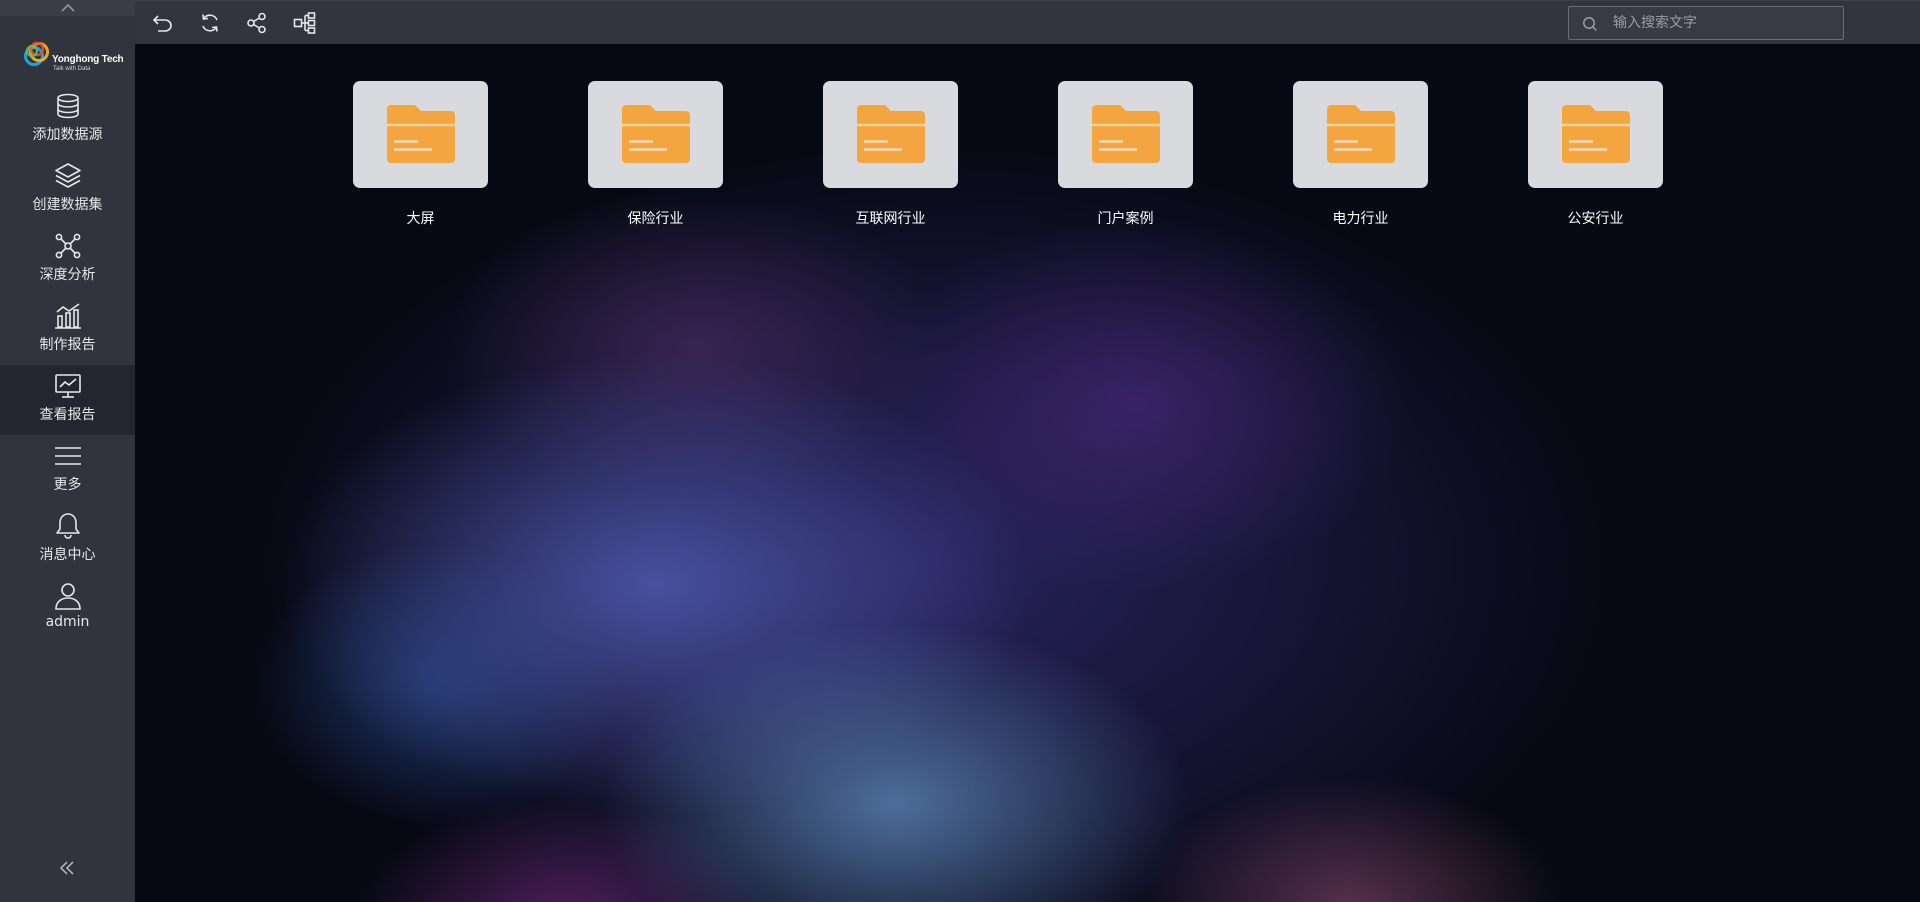 This screenshot has height=902, width=1920. I want to click on sidebar-item-label: 查看报告, so click(67, 415).